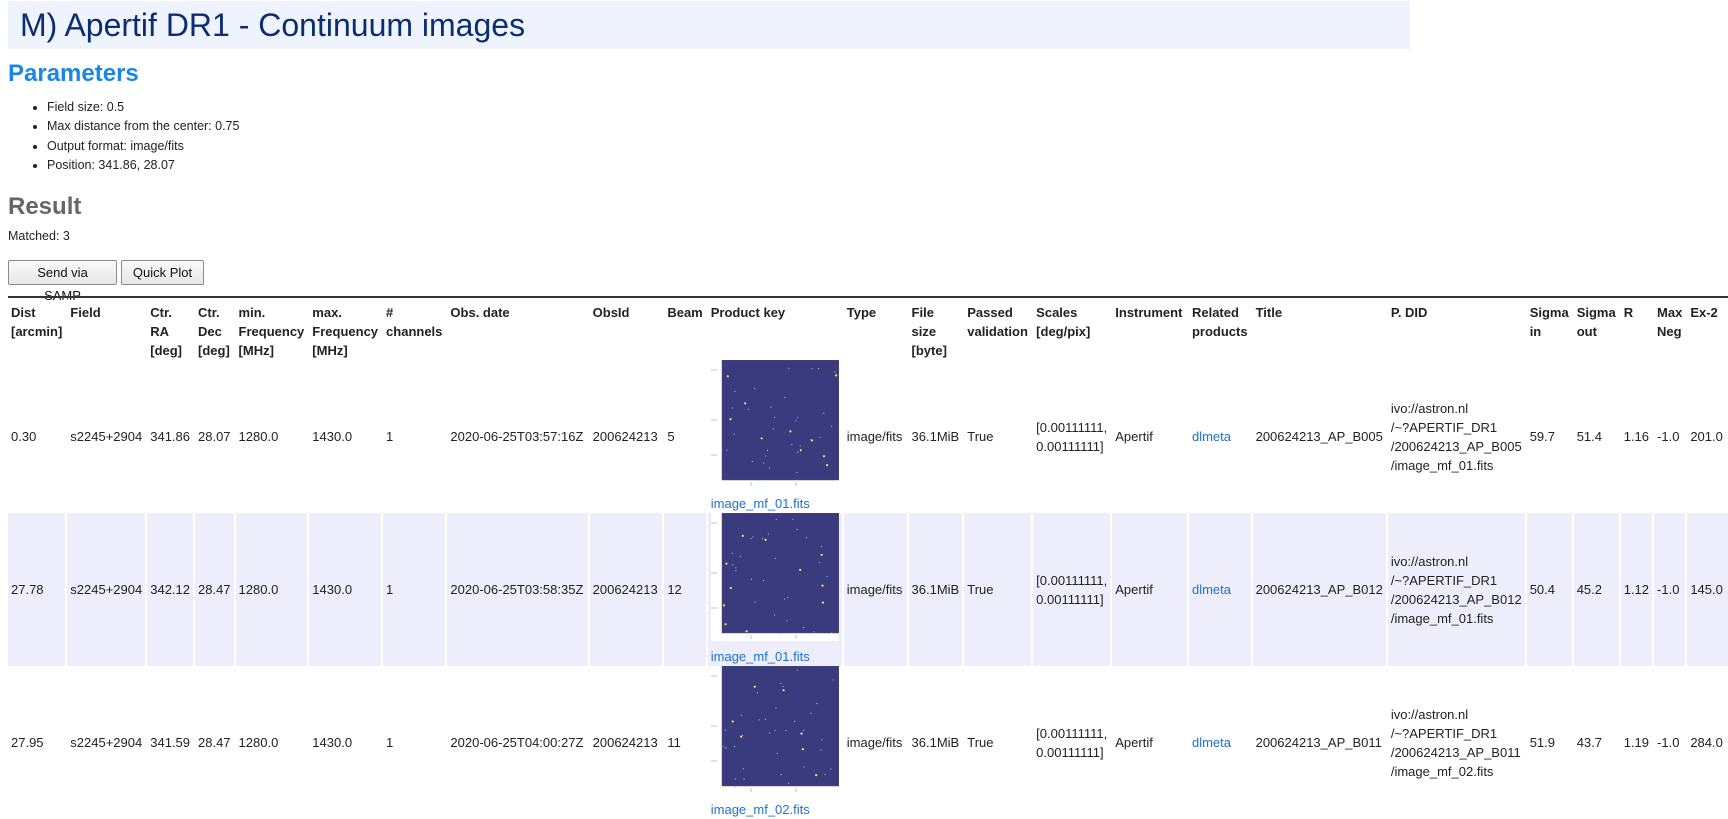 This screenshot has height=819, width=1728. I want to click on cell-related: dlmeta, so click(1218, 742).